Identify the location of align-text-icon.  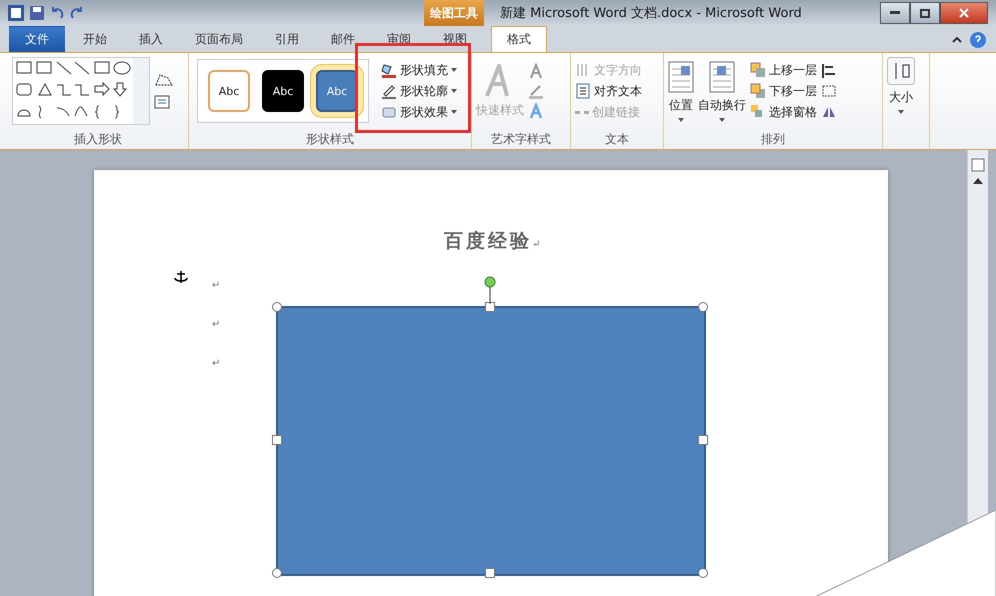
(583, 91).